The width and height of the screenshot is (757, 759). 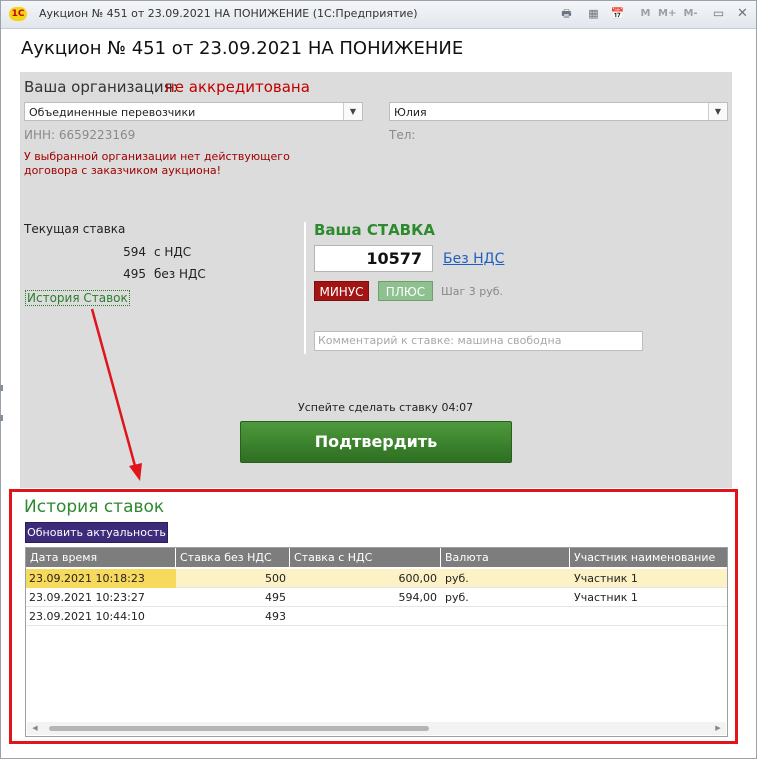 I want to click on horizontal-scrollbar: ◀ ▶, so click(x=376, y=728).